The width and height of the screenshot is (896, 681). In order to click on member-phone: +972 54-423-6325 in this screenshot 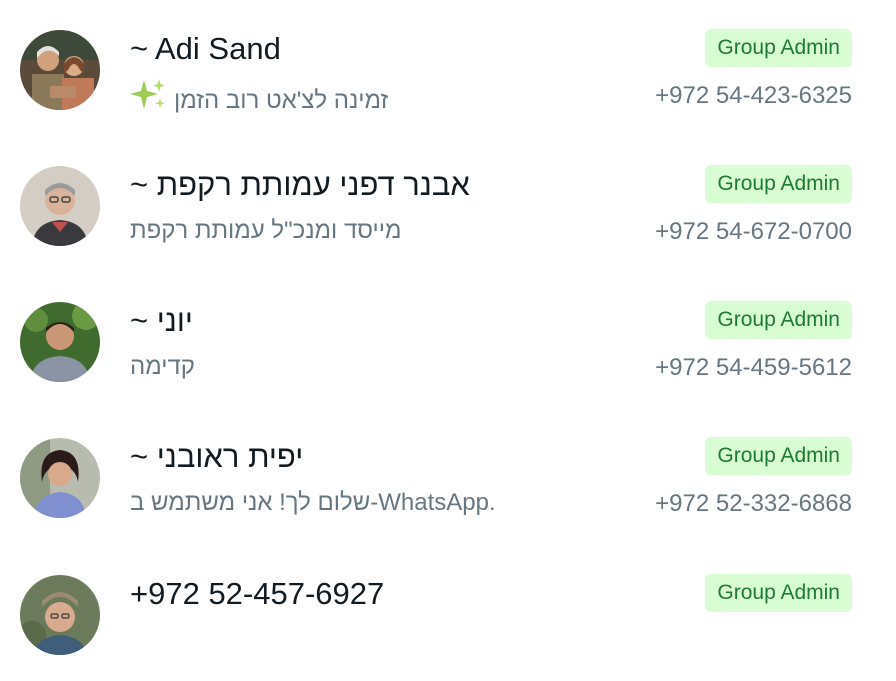, I will do `click(753, 95)`.